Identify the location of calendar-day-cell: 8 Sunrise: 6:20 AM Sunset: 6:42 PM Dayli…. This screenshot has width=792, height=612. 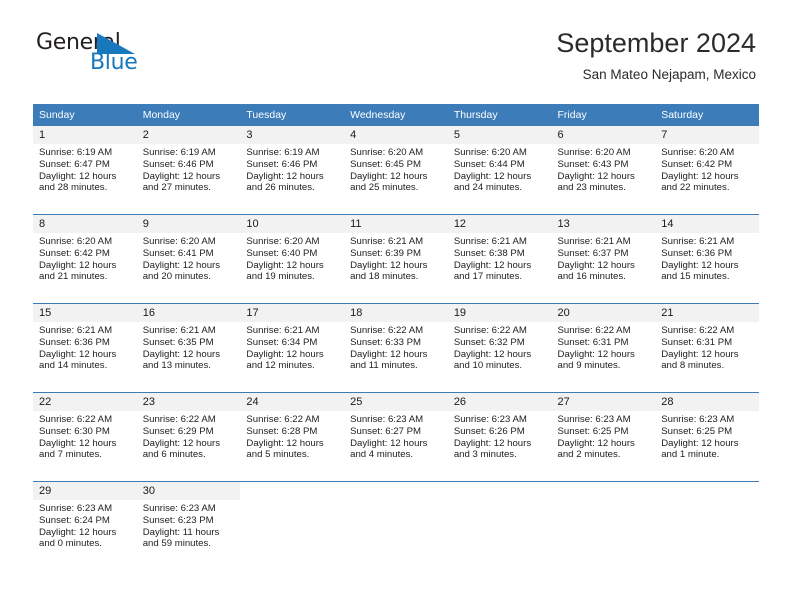
(85, 253).